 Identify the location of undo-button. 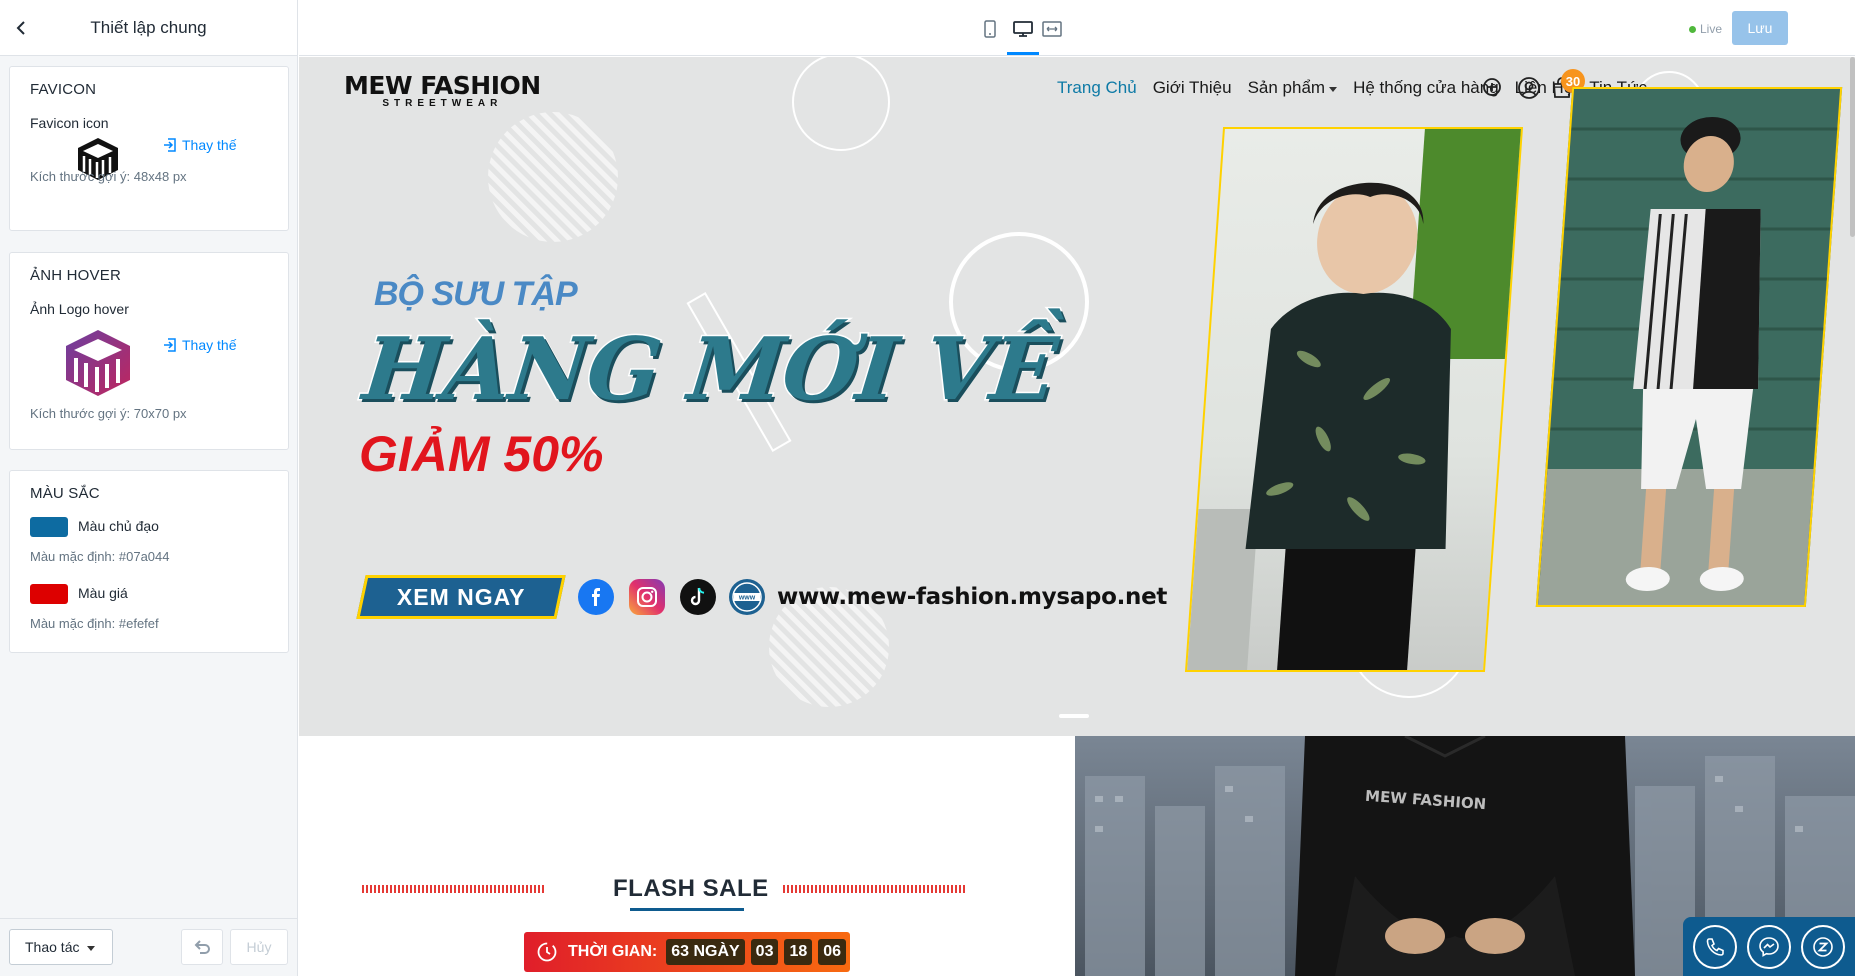
(202, 947).